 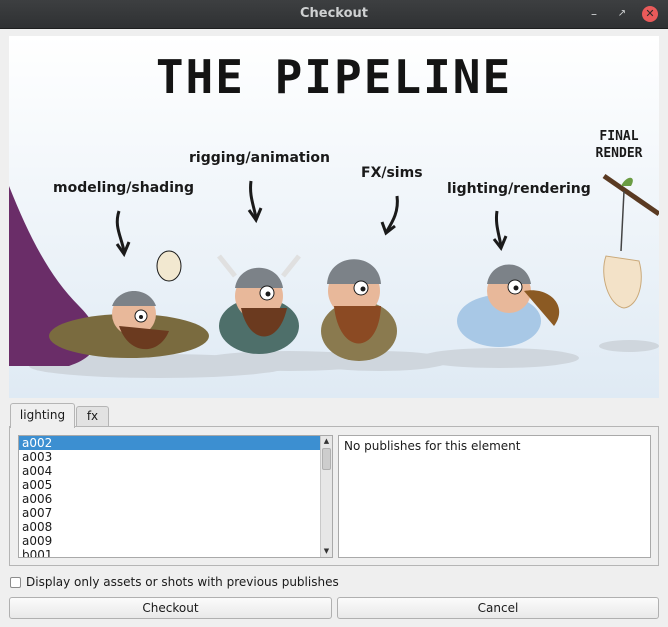 What do you see at coordinates (259, 158) in the screenshot?
I see `stage-label-rigging: rigging/animation` at bounding box center [259, 158].